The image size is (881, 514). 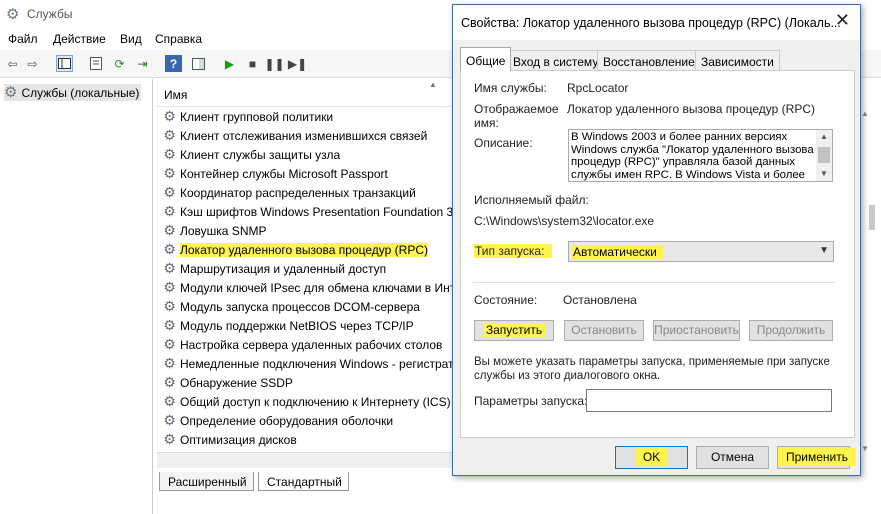 I want to click on service-row: ⚙ Оптимизация дисков, so click(x=307, y=438).